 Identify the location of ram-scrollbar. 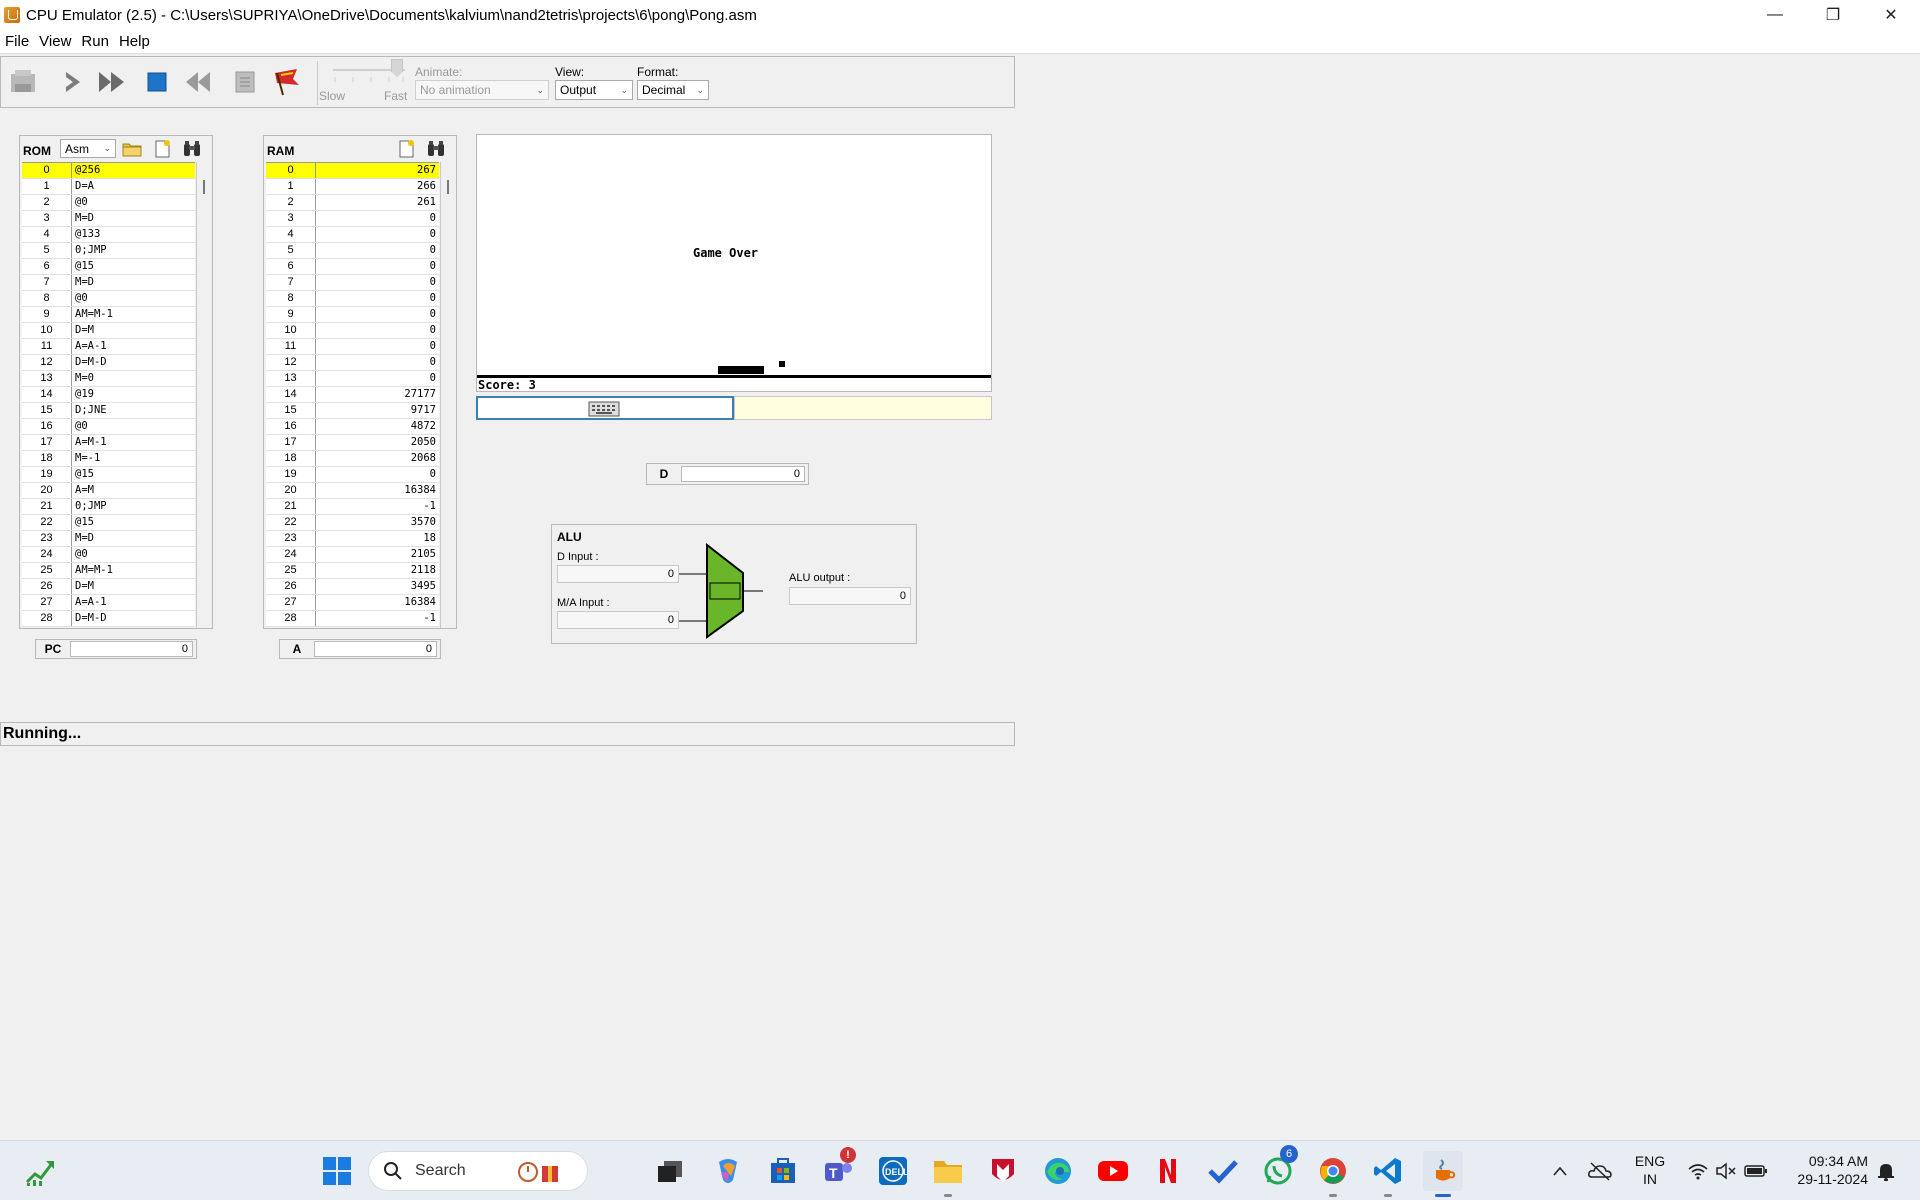
(448, 395).